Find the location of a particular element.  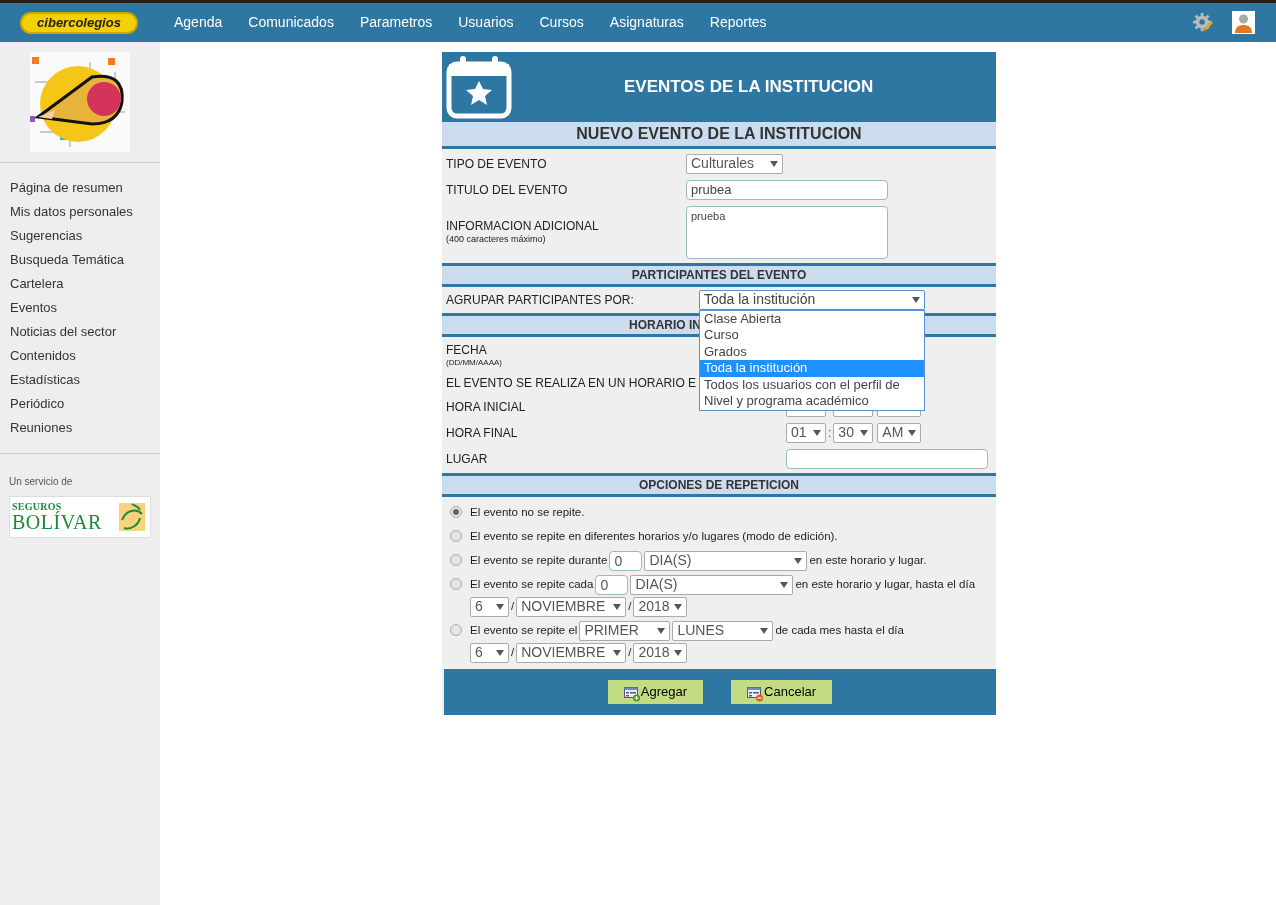

sidebar-link: Sugerencias is located at coordinates (80, 236).